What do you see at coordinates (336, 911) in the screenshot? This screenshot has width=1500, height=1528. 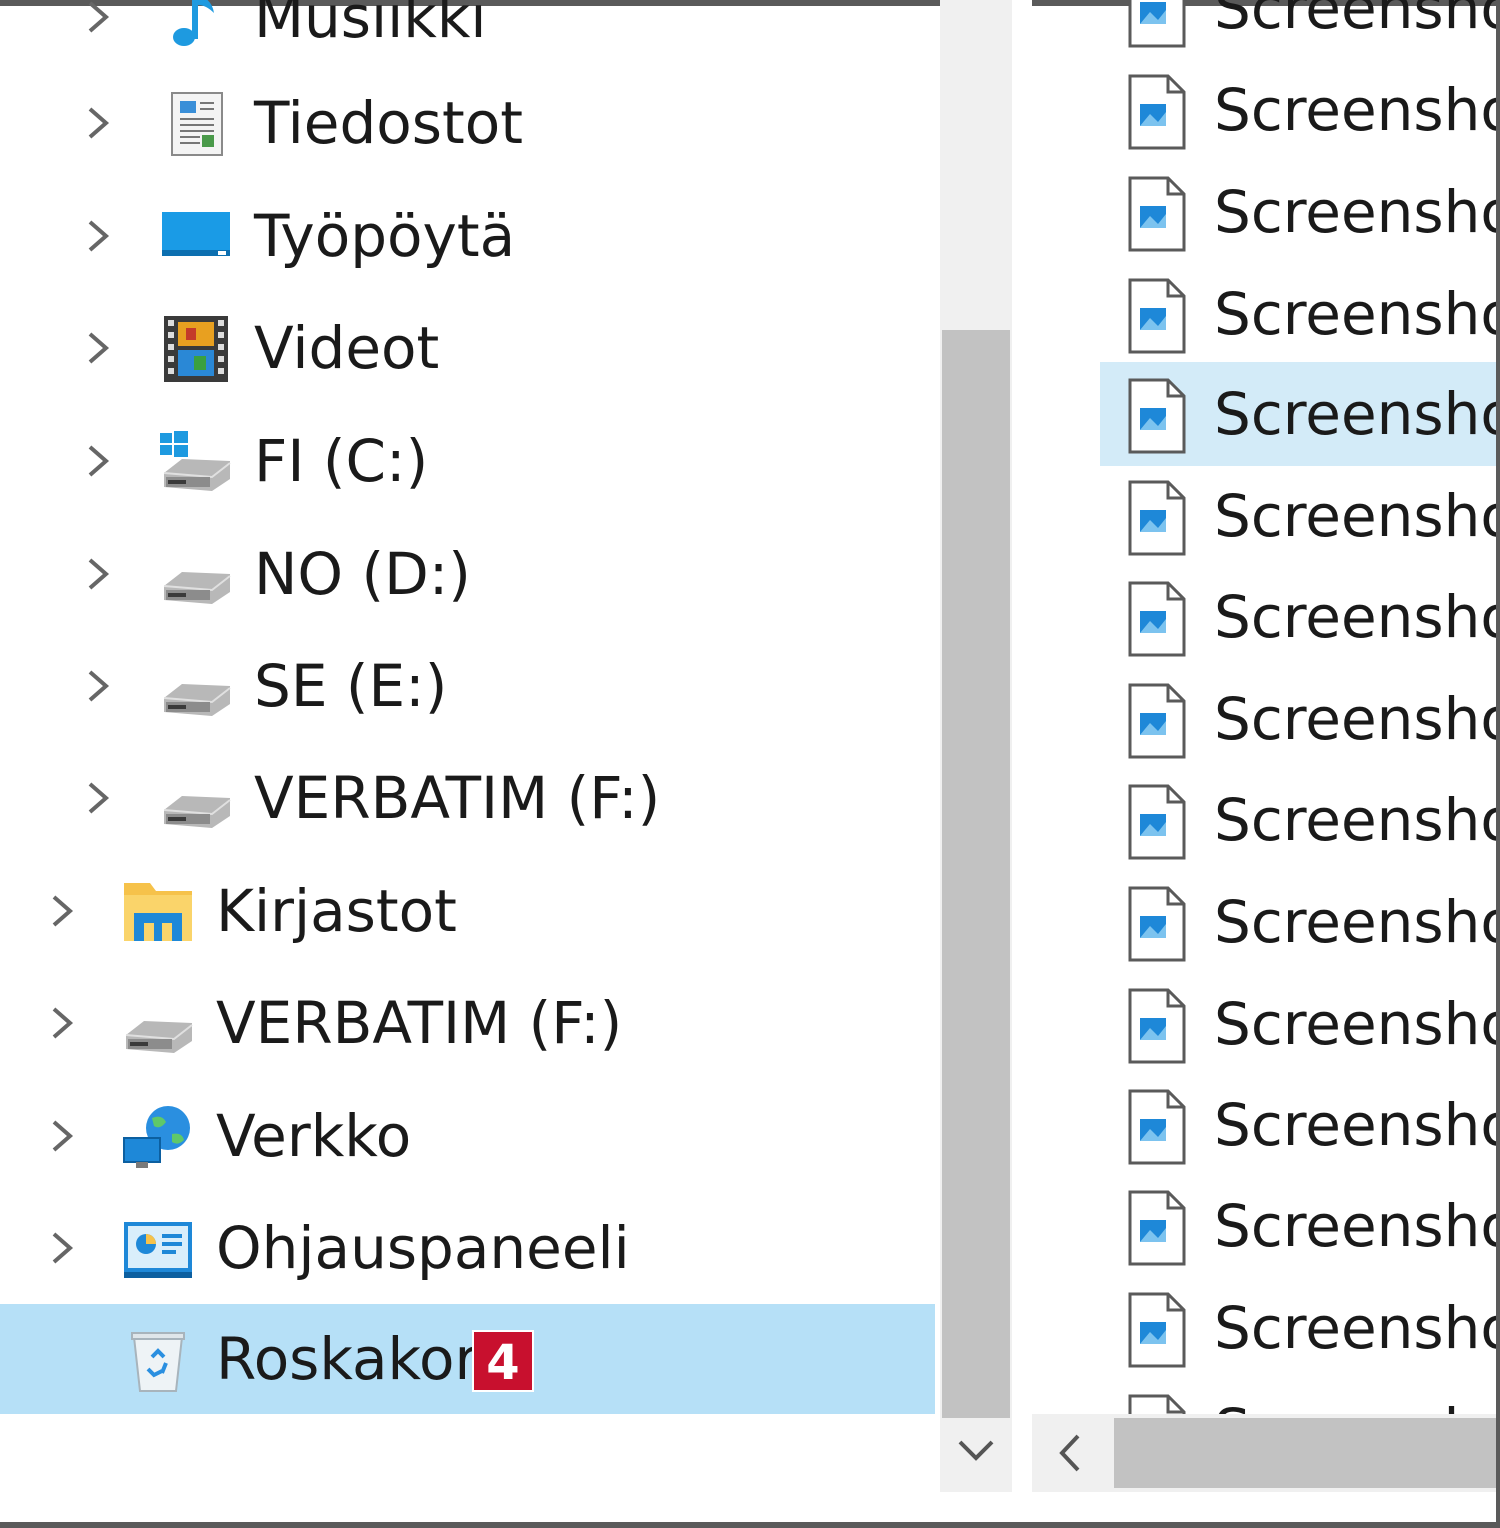 I see `nav-item-label: Kirjastot` at bounding box center [336, 911].